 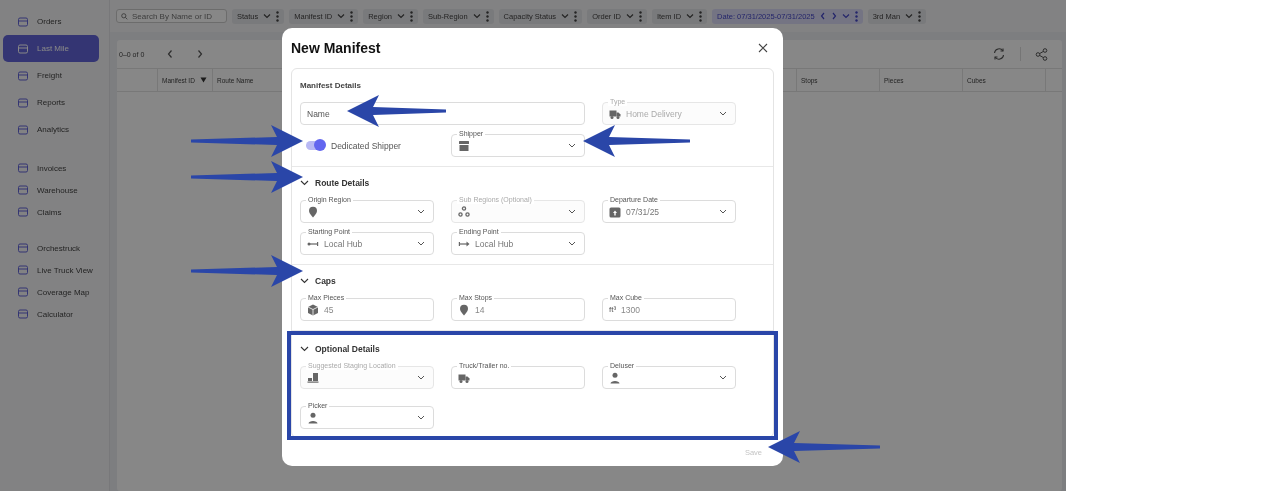 What do you see at coordinates (51, 129) in the screenshot?
I see `sidebar-item: Analytics` at bounding box center [51, 129].